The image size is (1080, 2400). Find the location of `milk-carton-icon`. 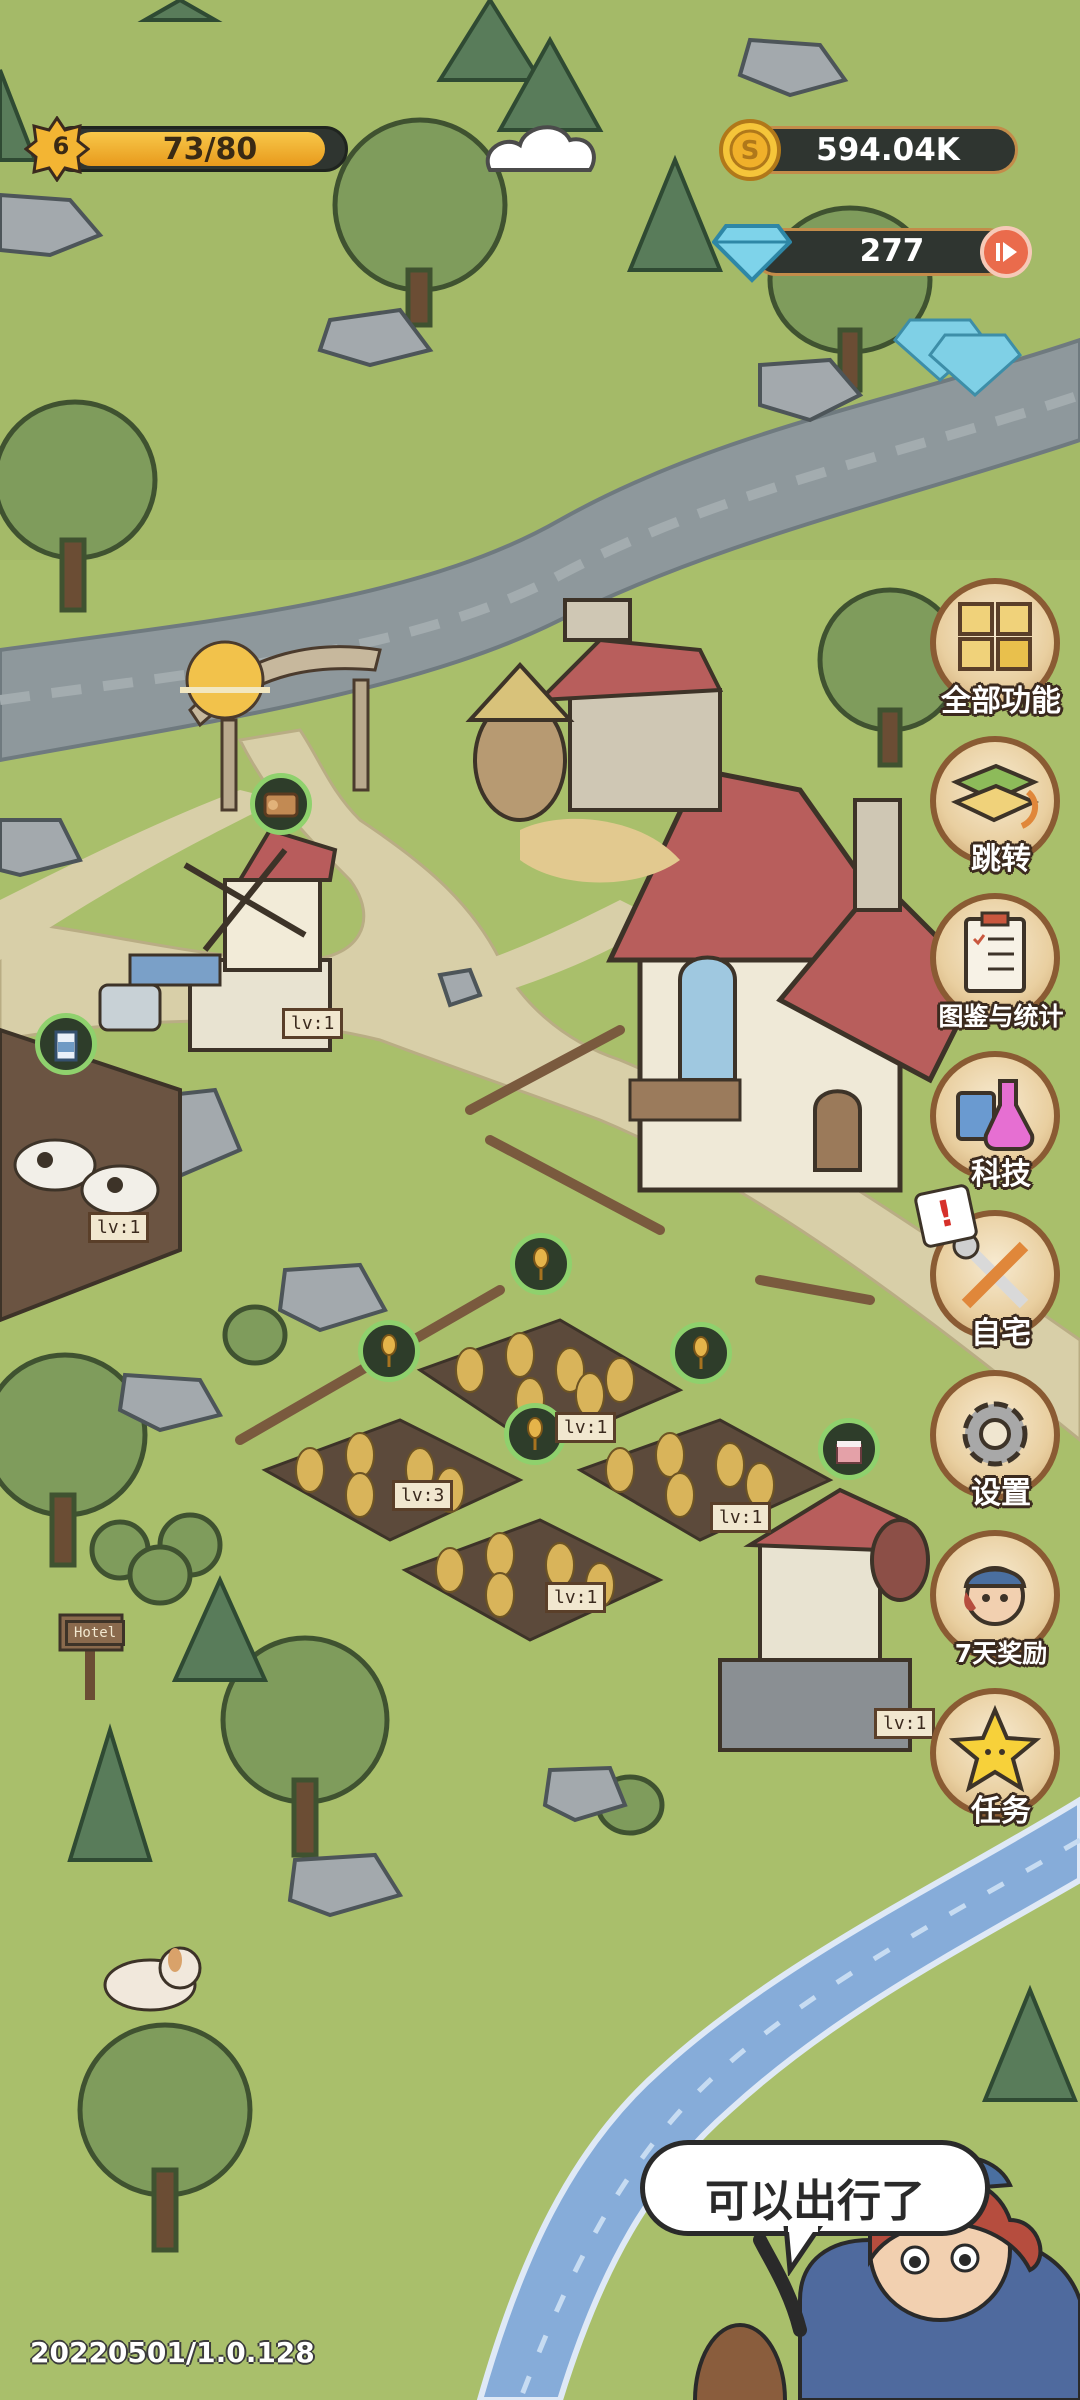

milk-carton-icon is located at coordinates (66, 1046).